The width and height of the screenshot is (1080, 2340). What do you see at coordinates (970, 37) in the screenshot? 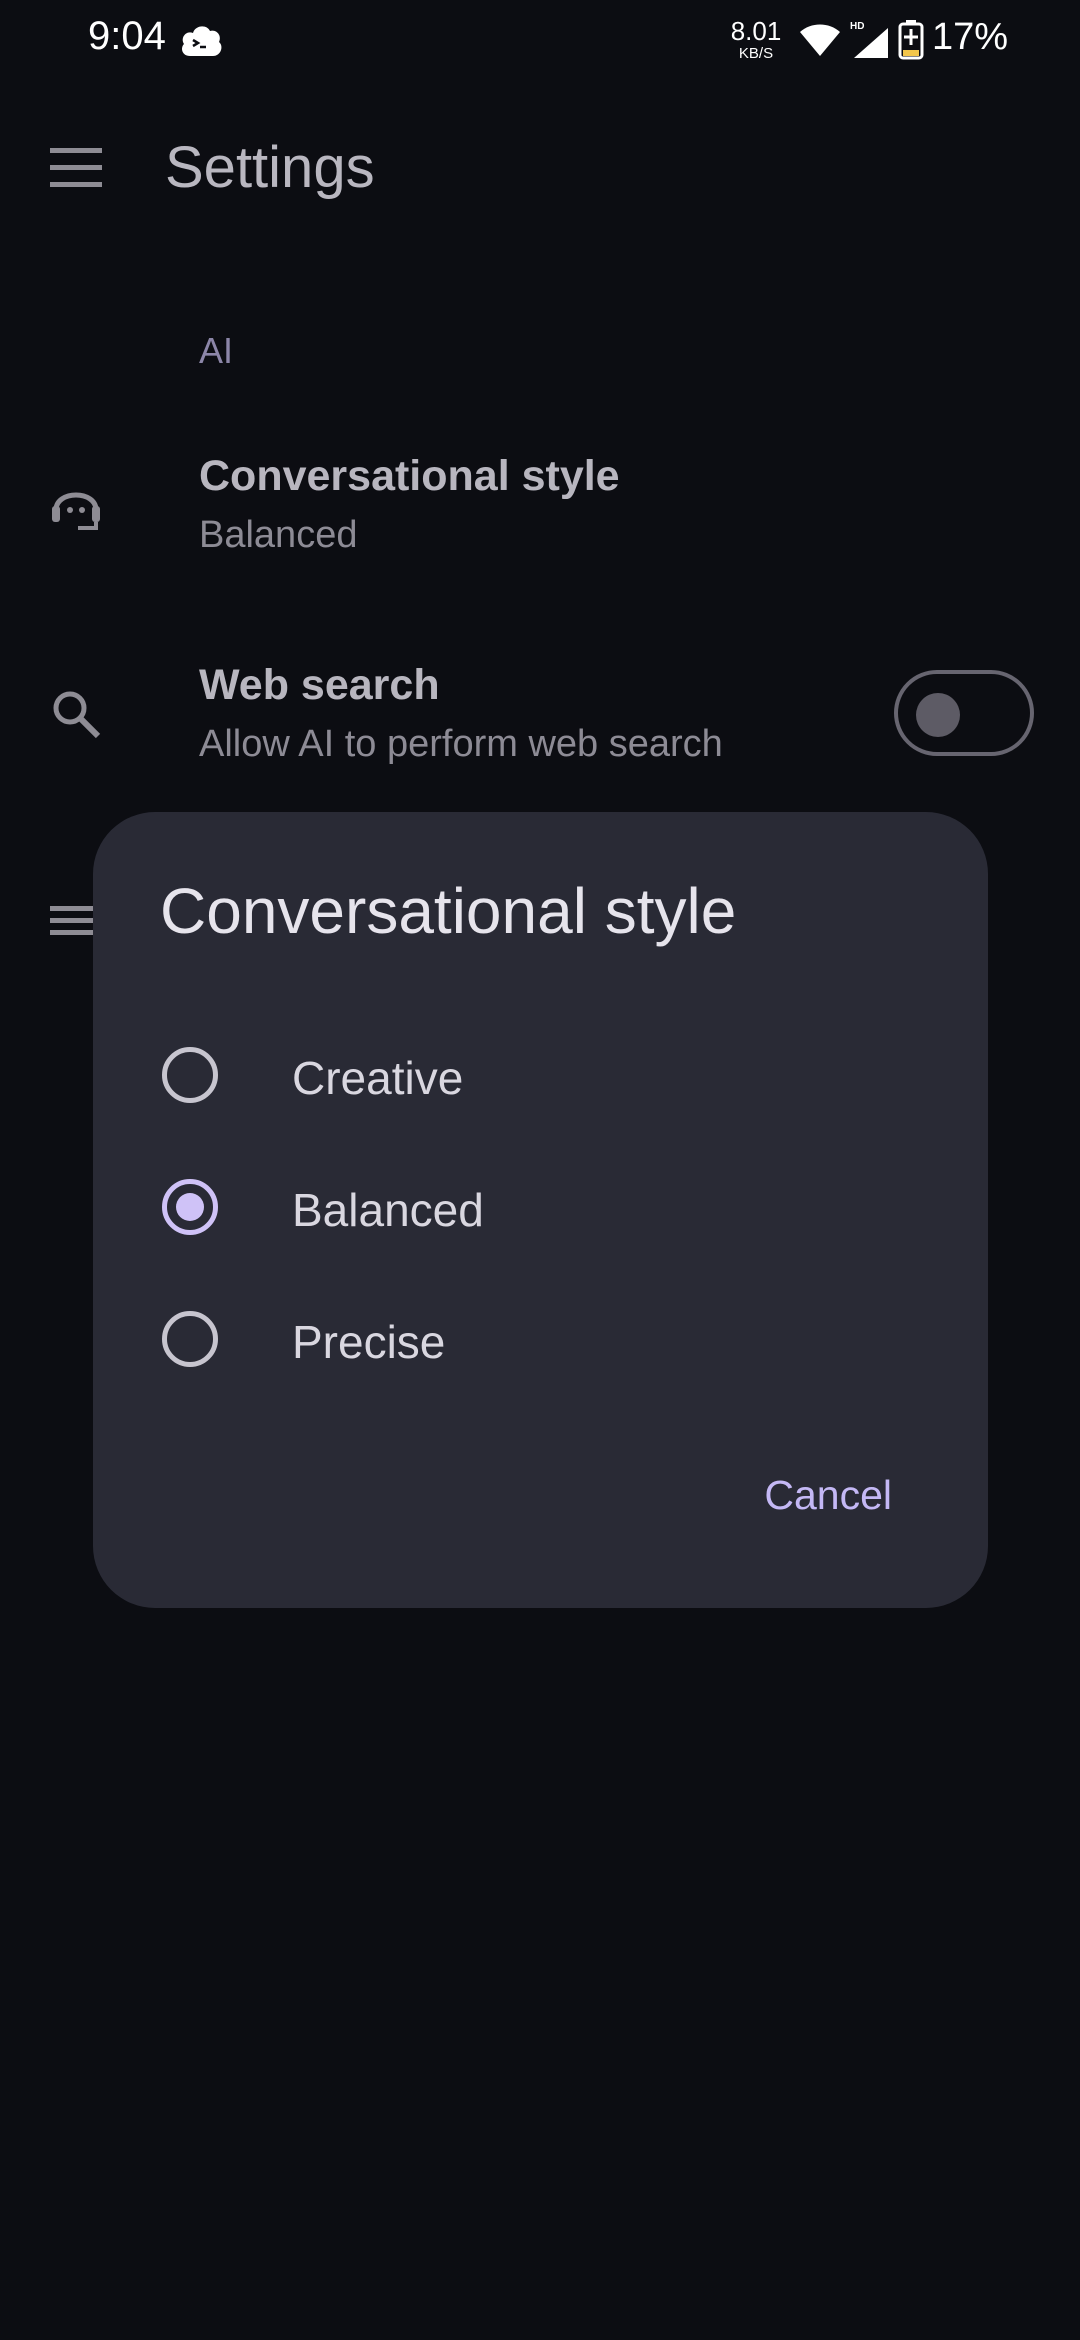
I see `battery-percentage: 17%` at bounding box center [970, 37].